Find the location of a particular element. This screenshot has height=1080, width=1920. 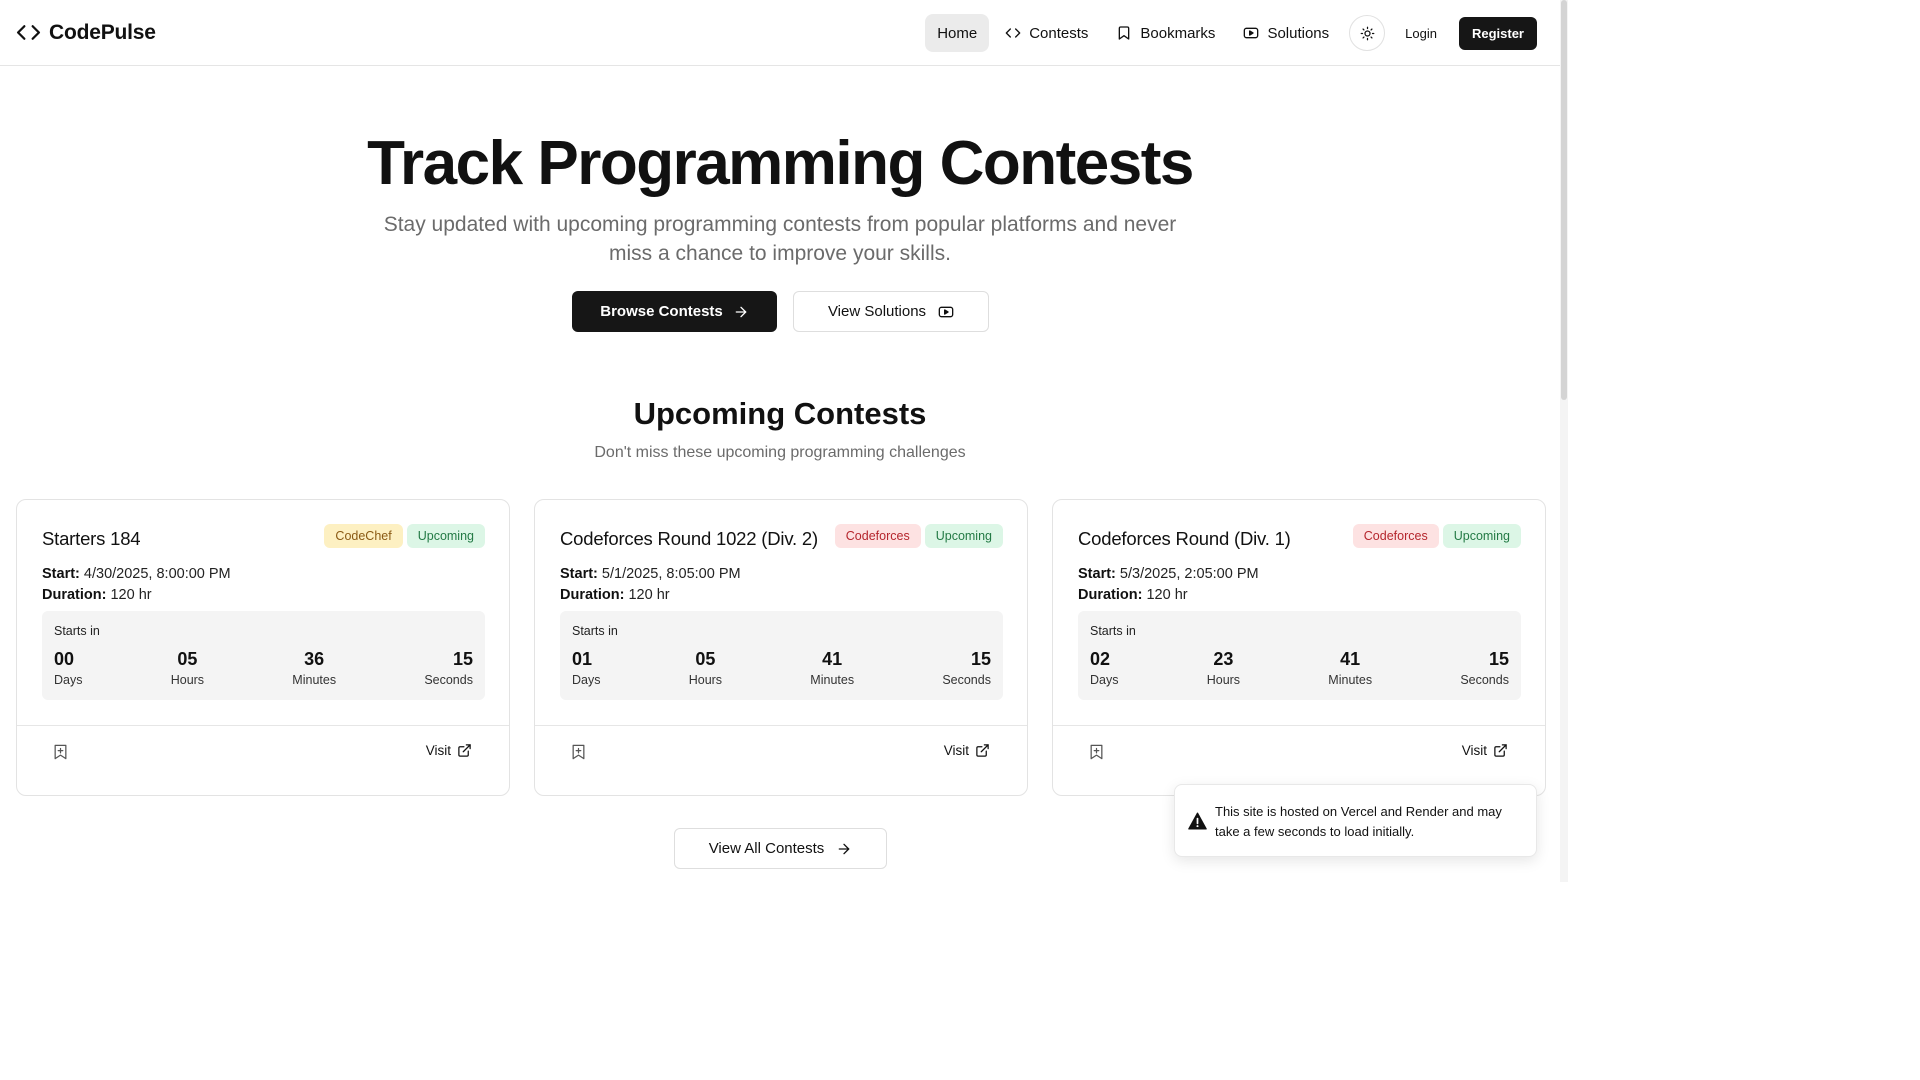

view-all-contests-button: View All Contests is located at coordinates (780, 848).